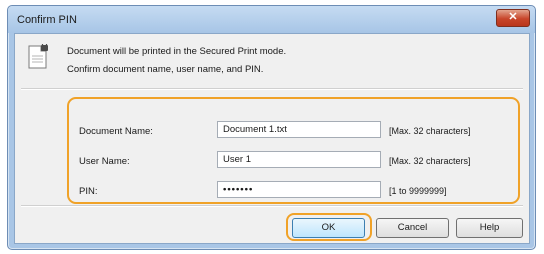 The width and height of the screenshot is (544, 254). I want to click on pin-hint: [1 to 9999999], so click(418, 191).